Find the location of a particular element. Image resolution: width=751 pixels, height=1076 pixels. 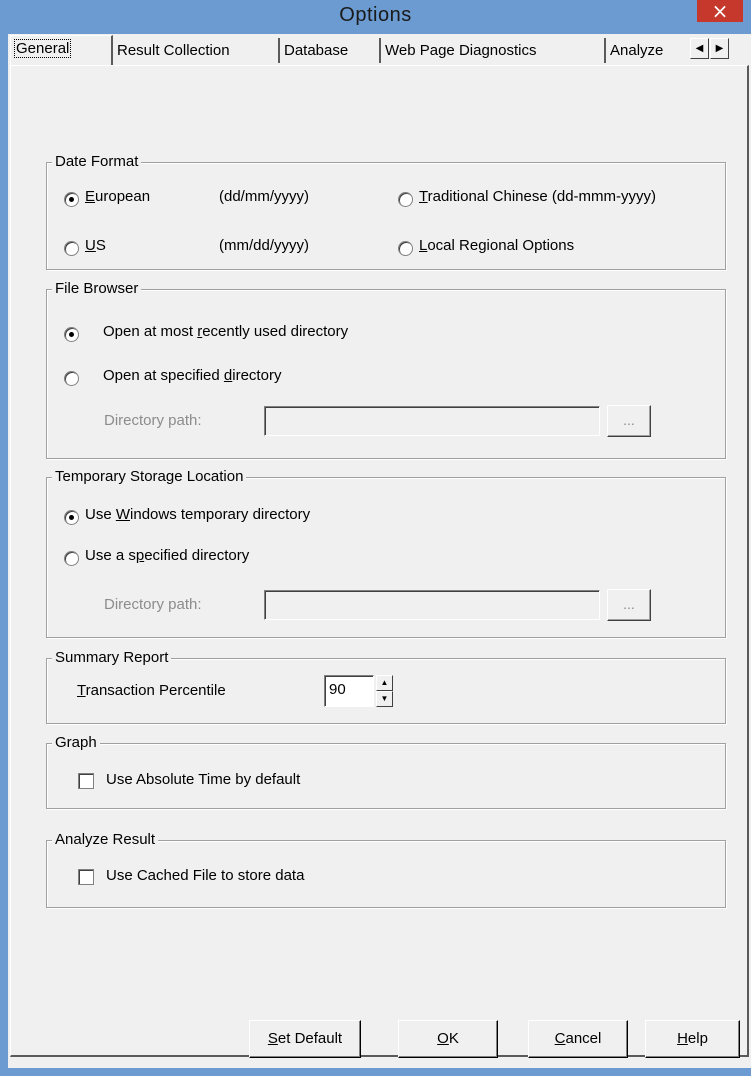

tab-database-label: Database is located at coordinates (316, 50).